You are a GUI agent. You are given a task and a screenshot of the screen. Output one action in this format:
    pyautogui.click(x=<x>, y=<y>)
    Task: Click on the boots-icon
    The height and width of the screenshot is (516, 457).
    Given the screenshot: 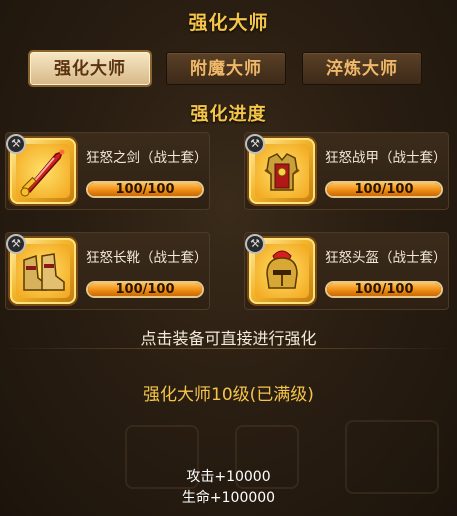 What is the action you would take?
    pyautogui.click(x=44, y=272)
    